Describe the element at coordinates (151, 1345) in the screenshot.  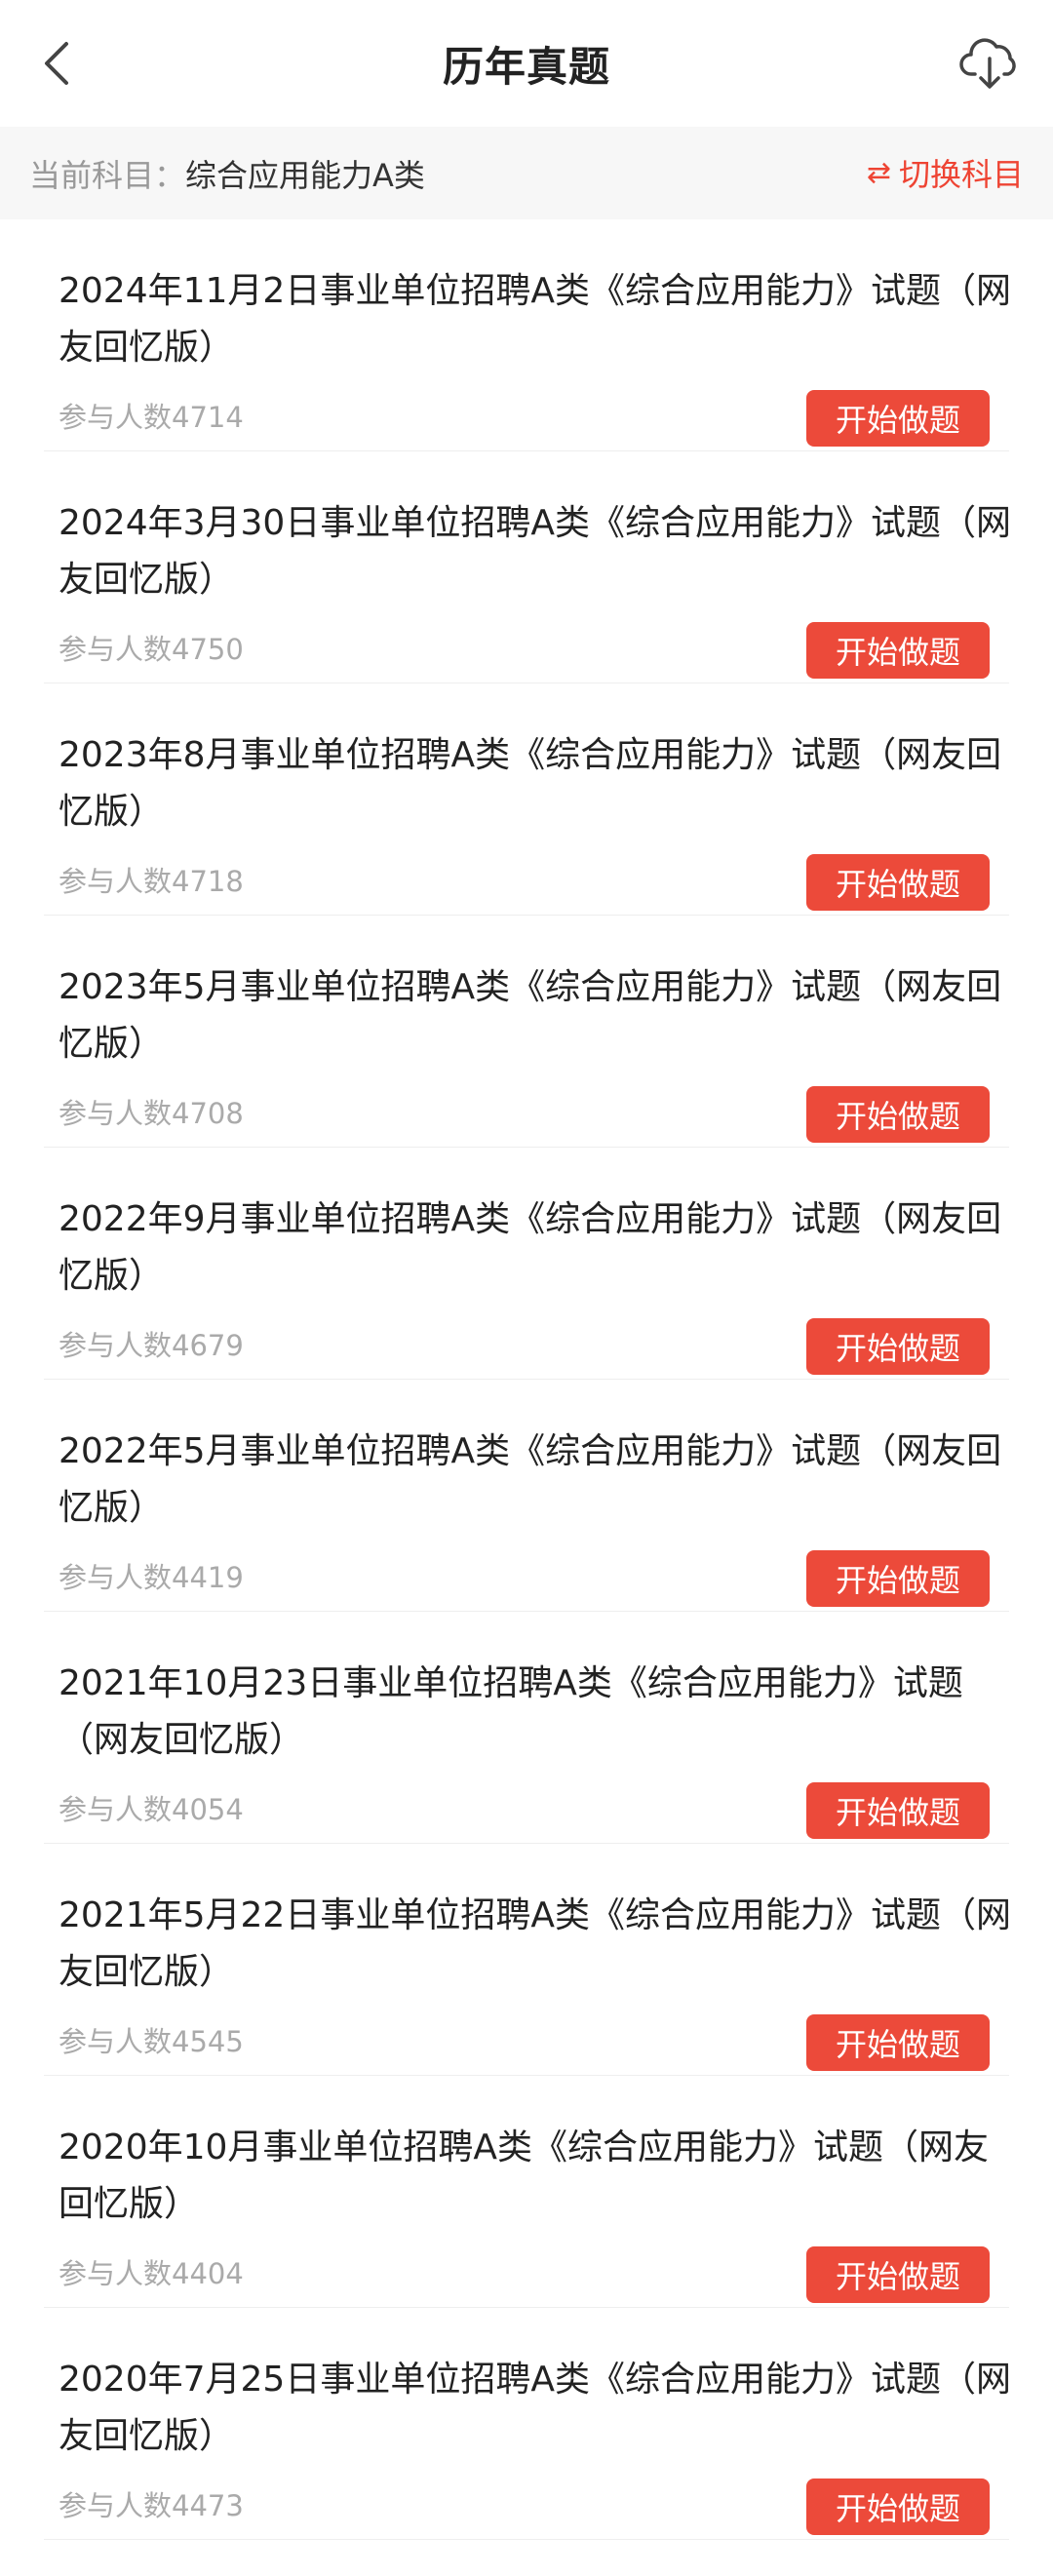
I see `participant-count: 参与人数4679` at that location.